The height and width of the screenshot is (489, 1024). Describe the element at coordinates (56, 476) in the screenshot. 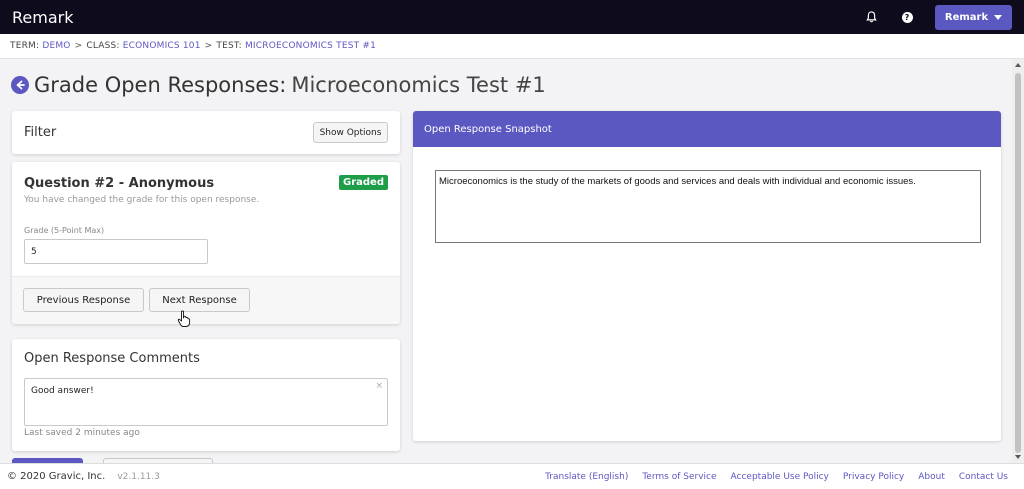

I see `copyright-text: © 2020 Gravic, Inc.` at that location.